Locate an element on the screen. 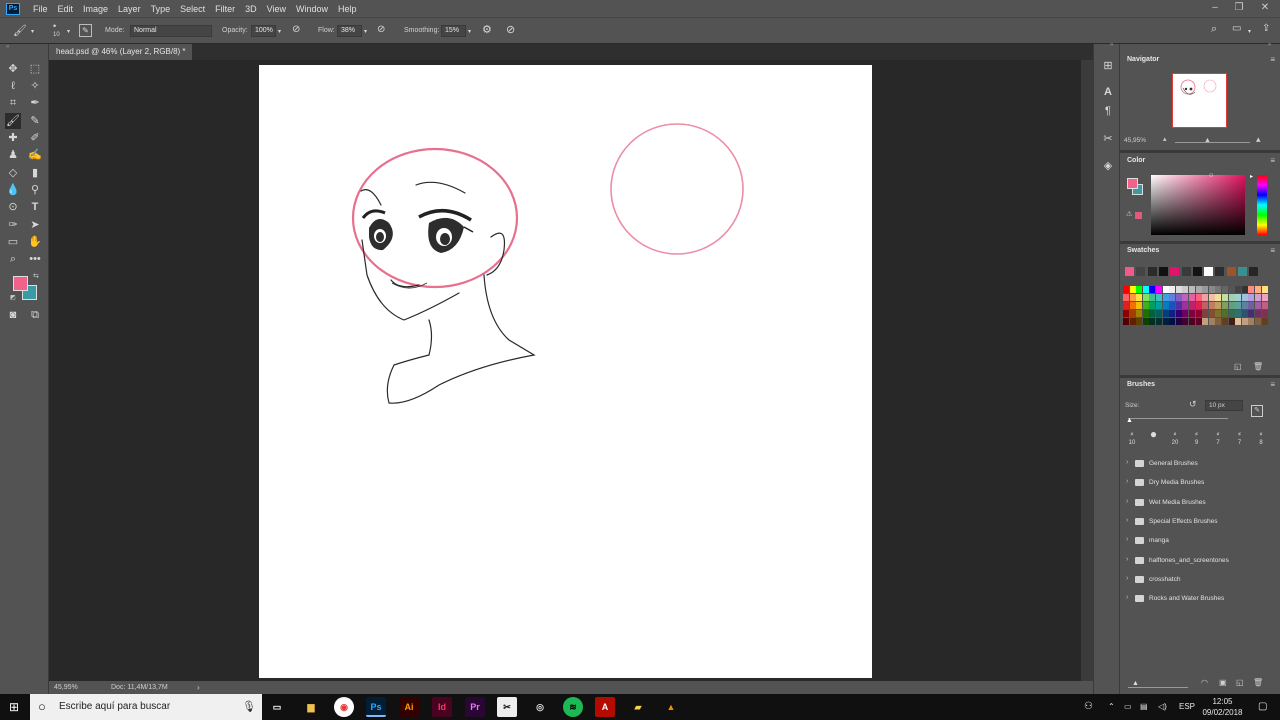  history-panel-icon: ⊞ is located at coordinates (1108, 66).